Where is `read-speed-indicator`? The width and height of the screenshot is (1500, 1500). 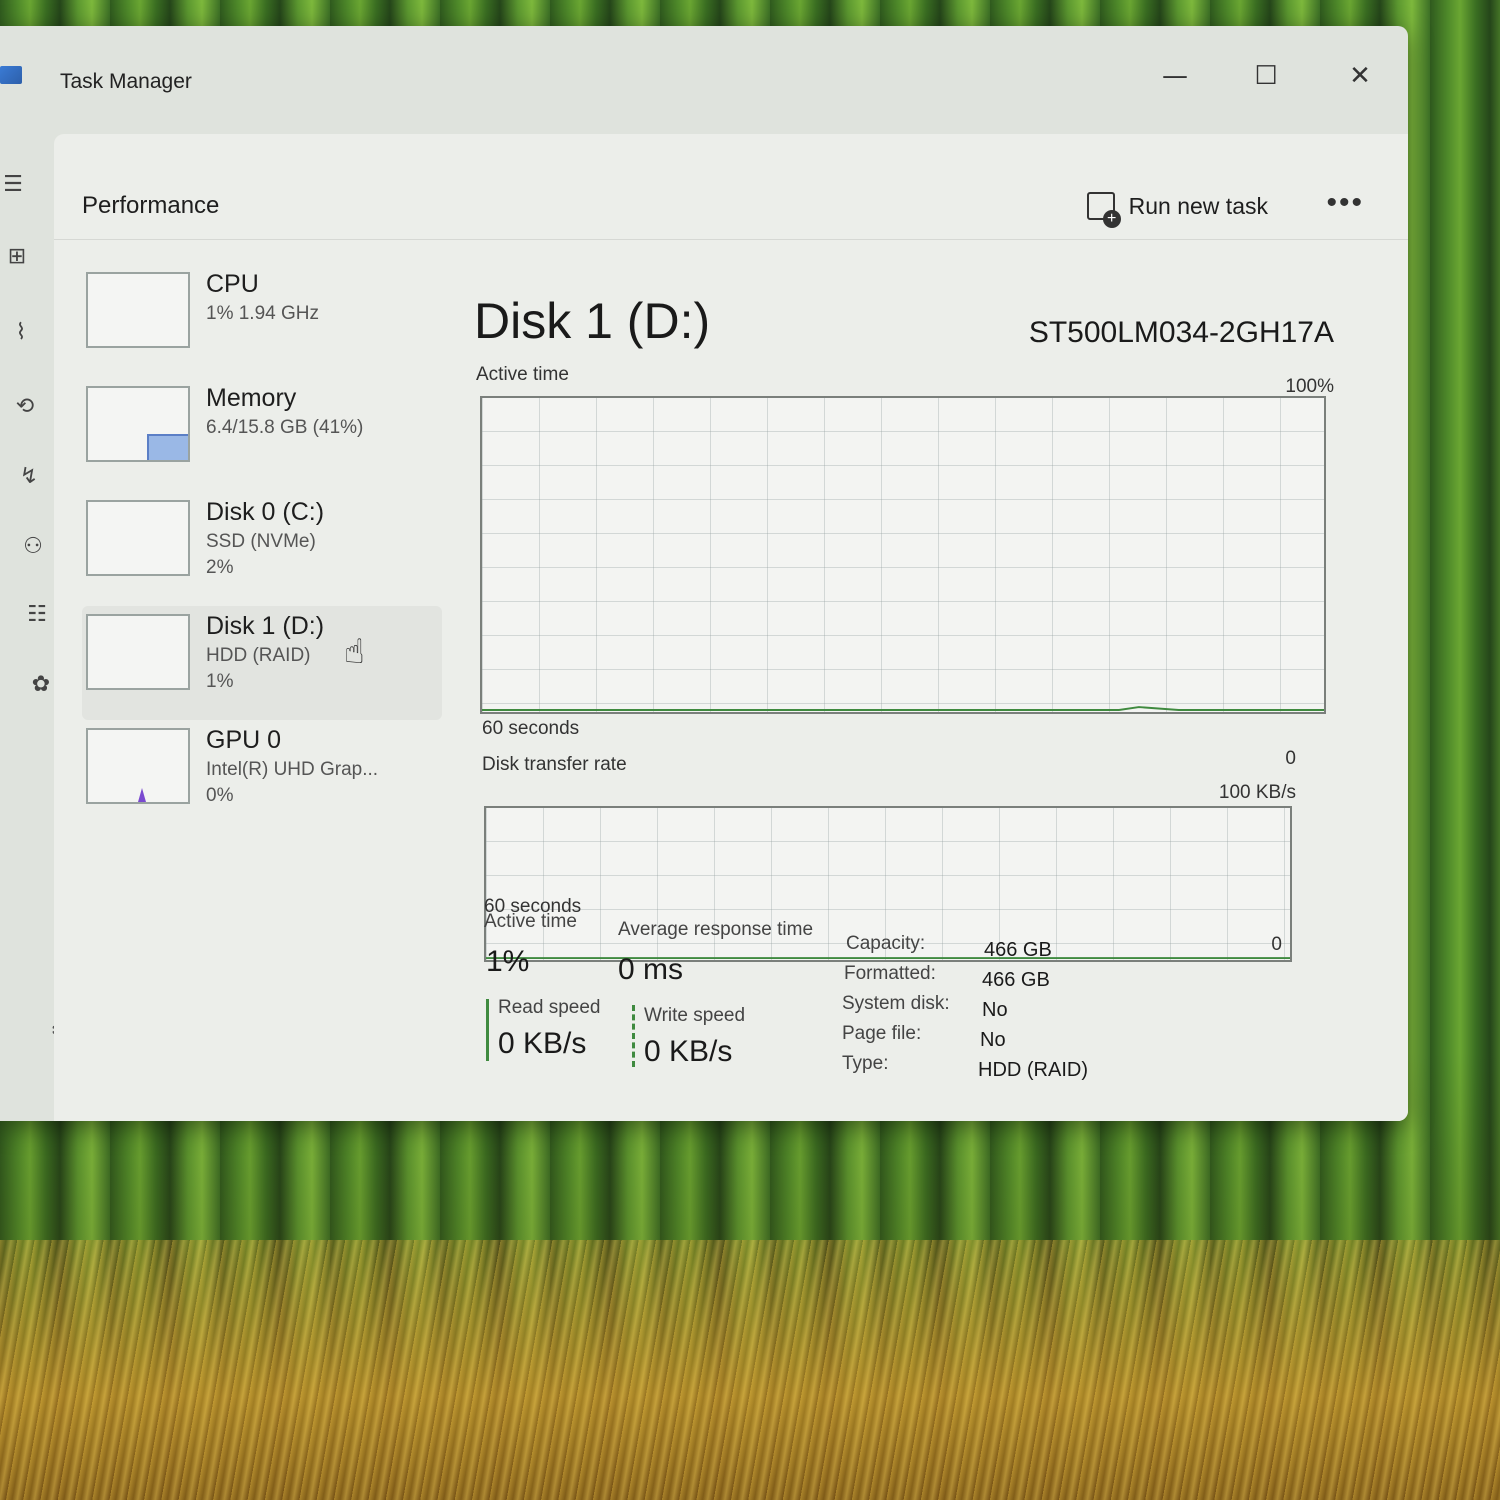 read-speed-indicator is located at coordinates (487, 1030).